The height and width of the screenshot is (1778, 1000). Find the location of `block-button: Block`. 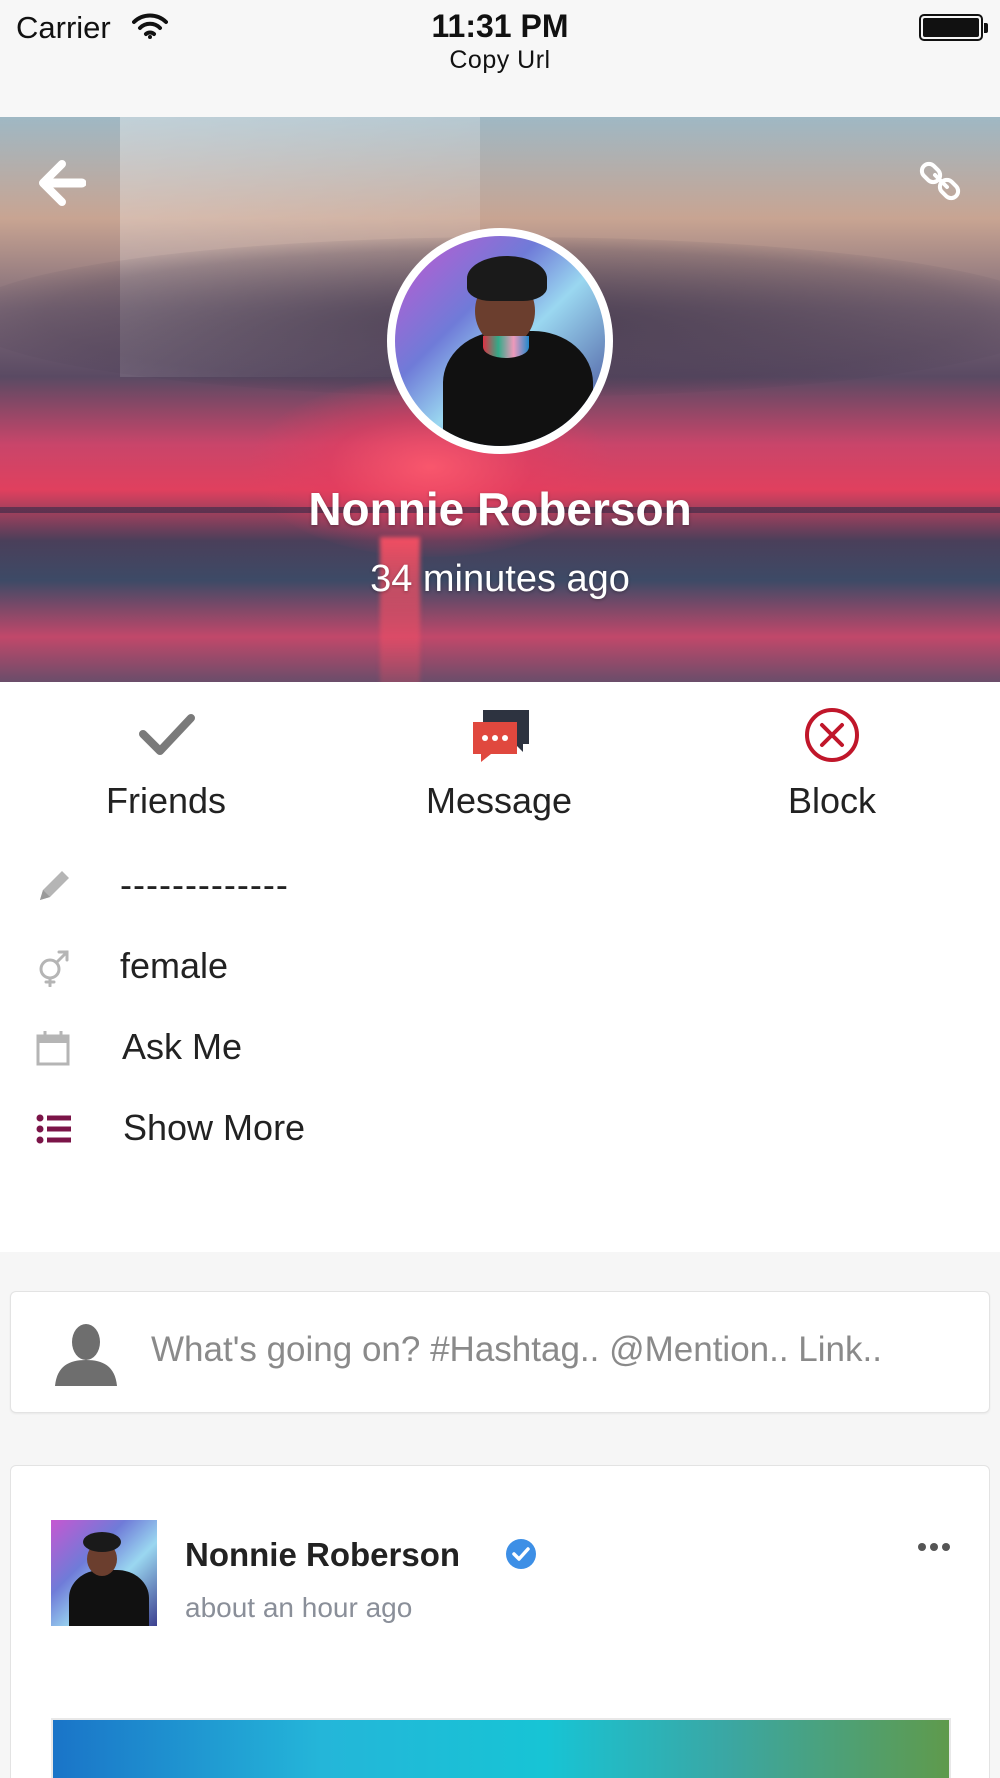

block-button: Block is located at coordinates (832, 757).